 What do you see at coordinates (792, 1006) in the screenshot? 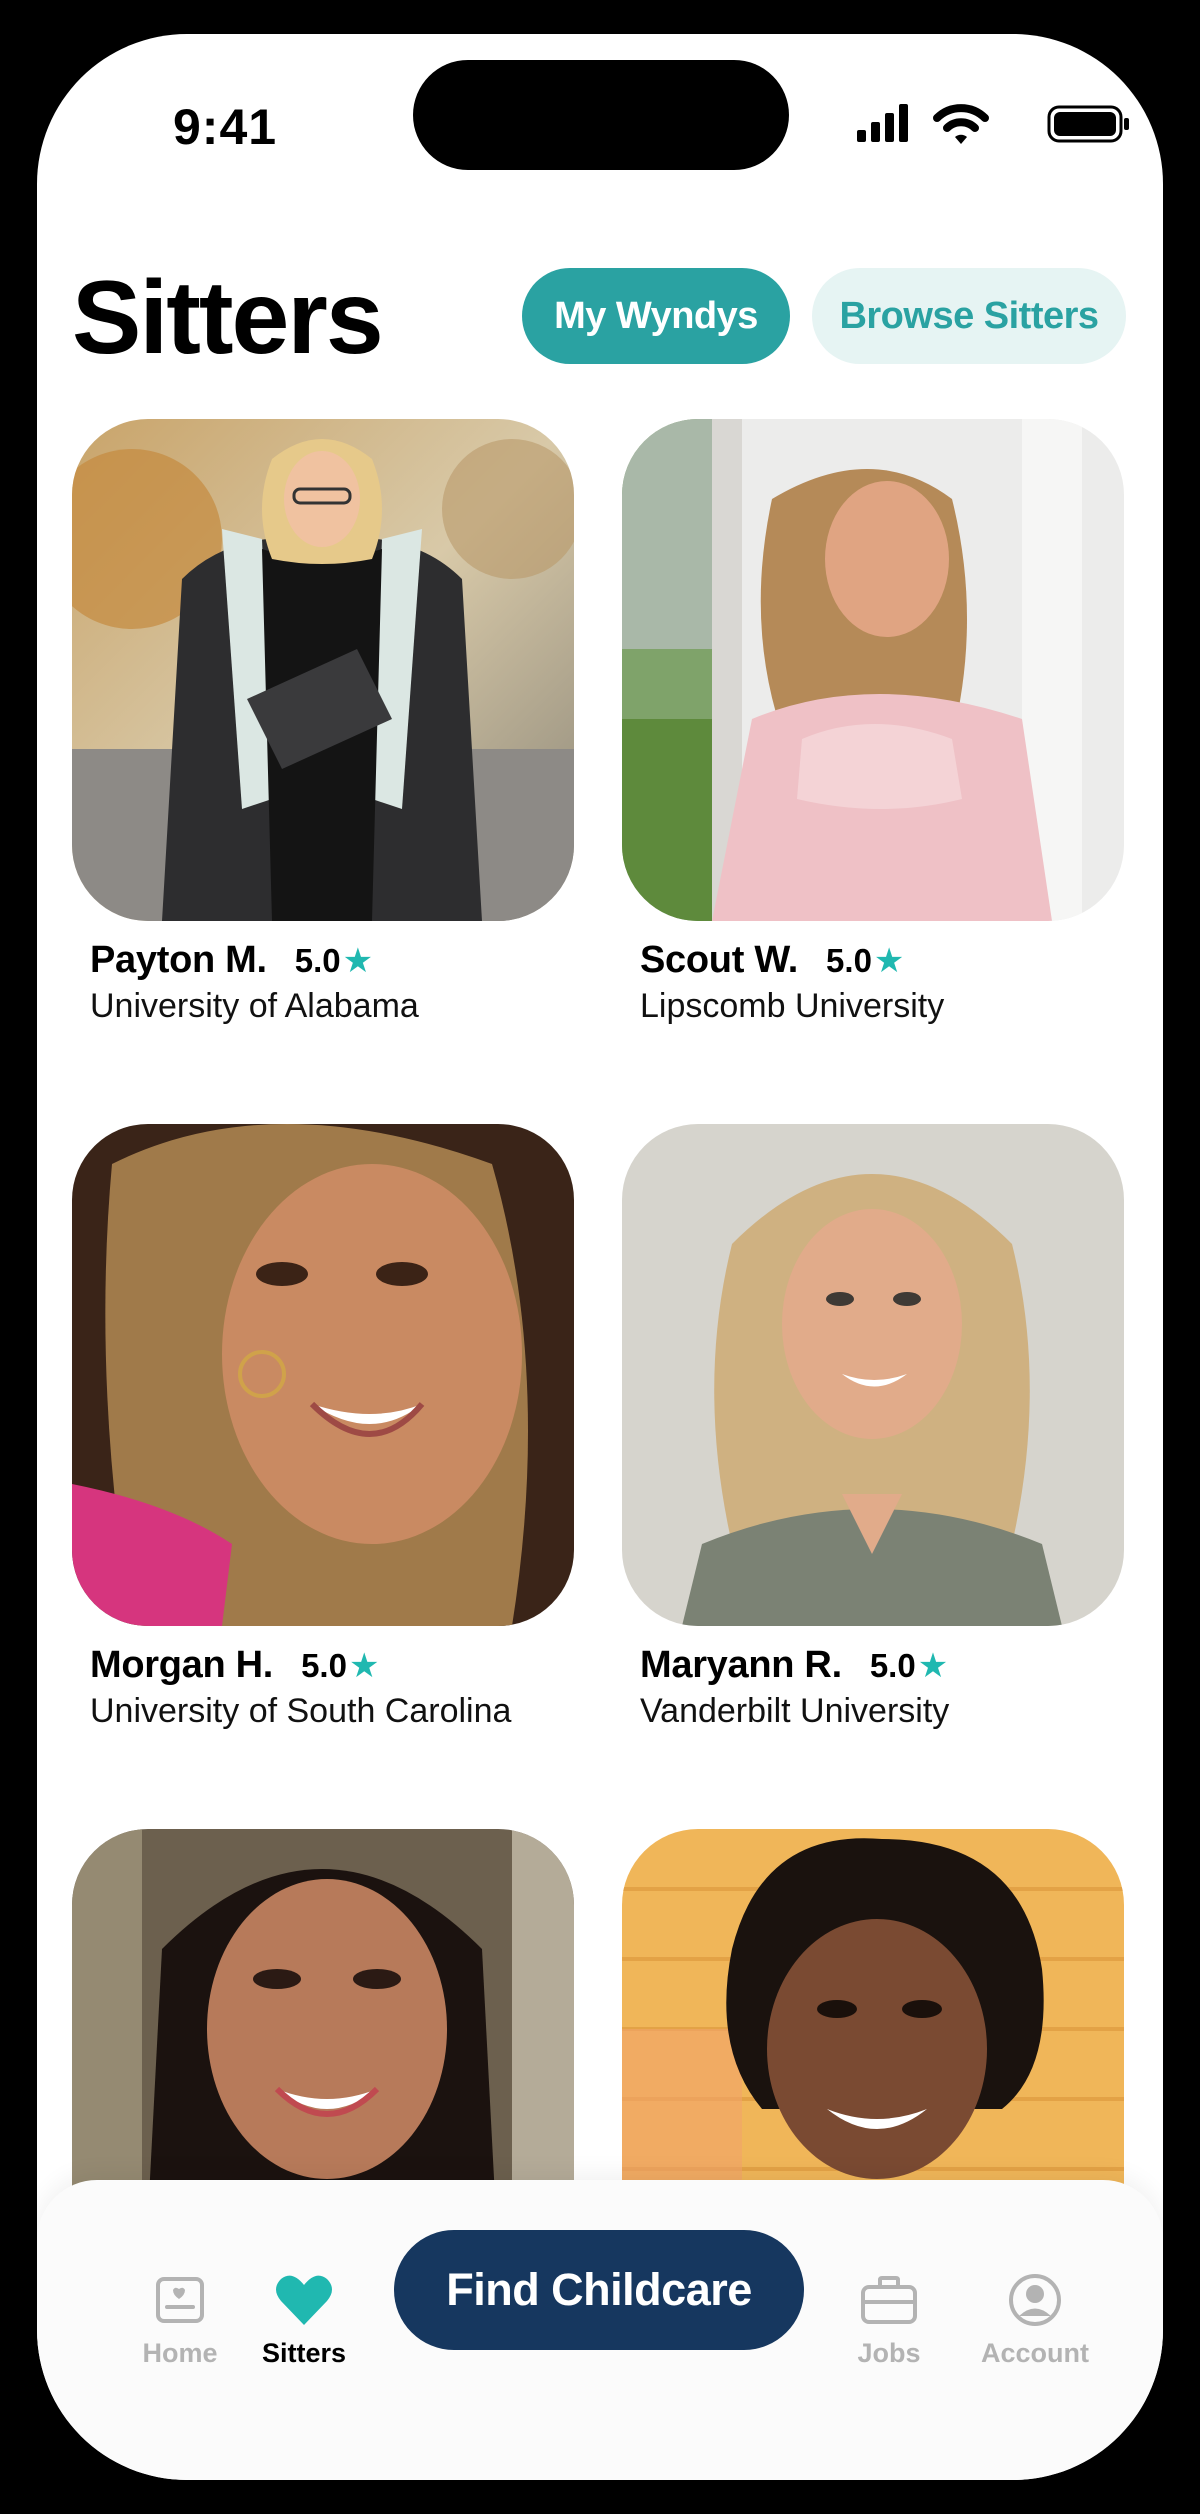
I see `sitter-school: Lipscomb University` at bounding box center [792, 1006].